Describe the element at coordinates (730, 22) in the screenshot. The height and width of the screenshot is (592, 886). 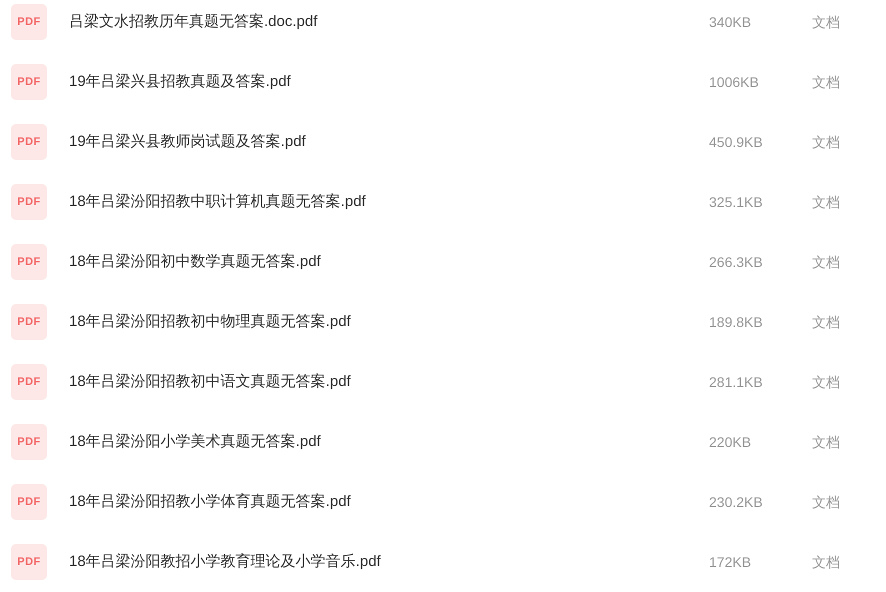
I see `file-size: 340KB` at that location.